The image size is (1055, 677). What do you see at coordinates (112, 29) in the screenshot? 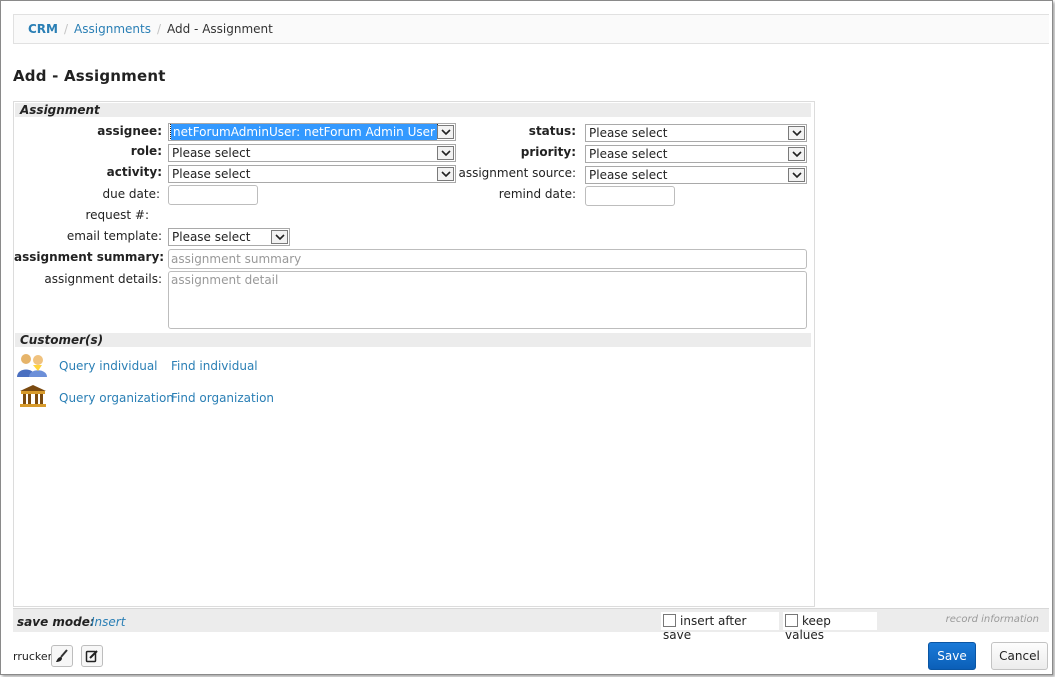
I see `breadcrumb-assignments-link: Assignments` at bounding box center [112, 29].